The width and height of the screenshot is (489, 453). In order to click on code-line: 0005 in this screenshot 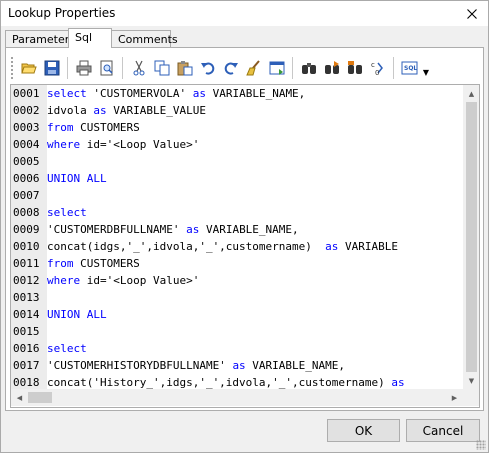, I will do `click(237, 161)`.